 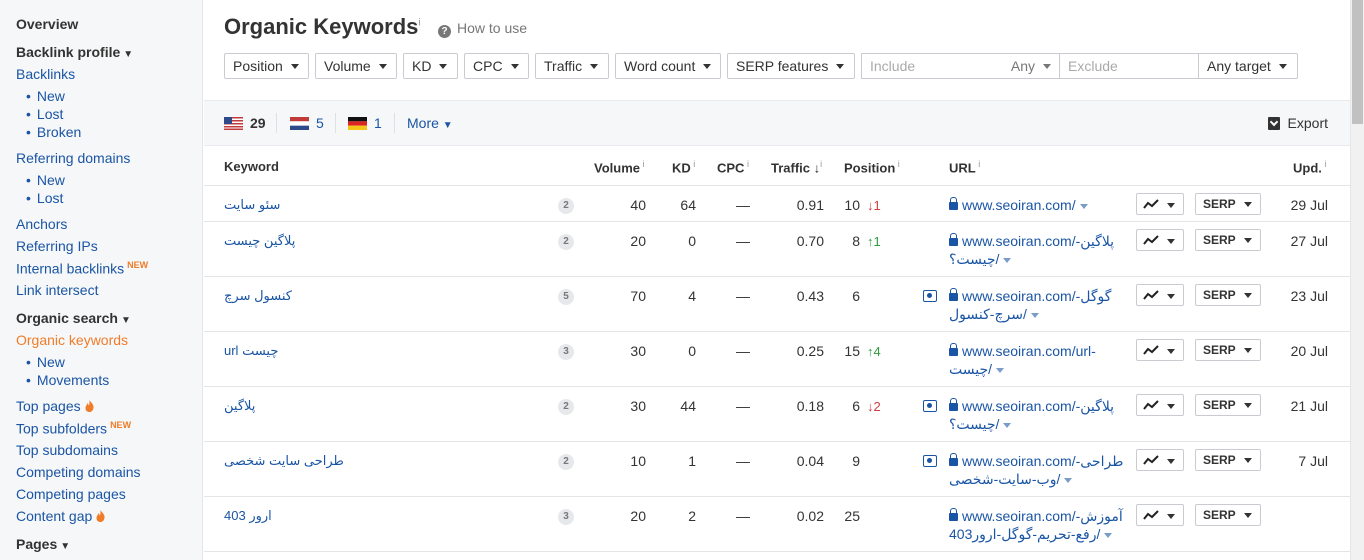 I want to click on position-filter: Position, so click(x=266, y=66).